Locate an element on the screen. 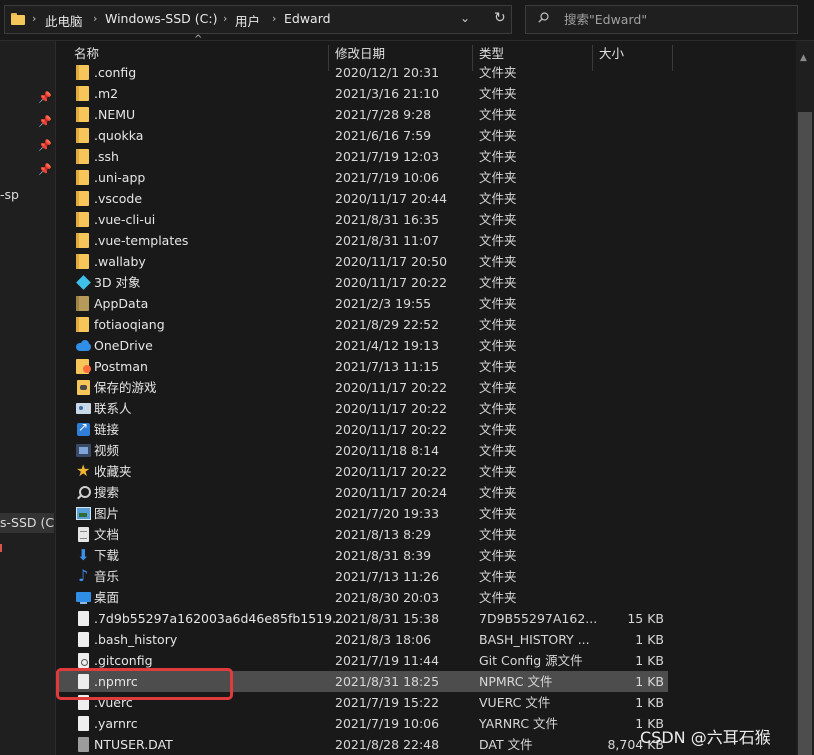  file-row: 收藏夹 2020/11/17 20:22 文件夹 is located at coordinates (426, 471).